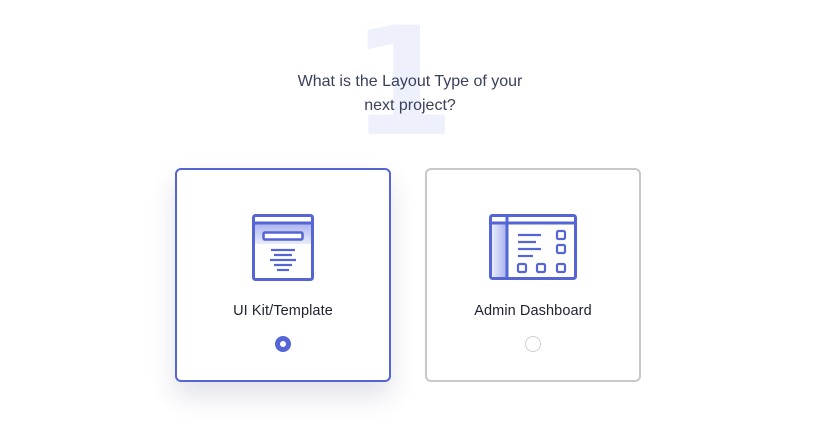  I want to click on option-label: UI Kit/Template, so click(283, 311).